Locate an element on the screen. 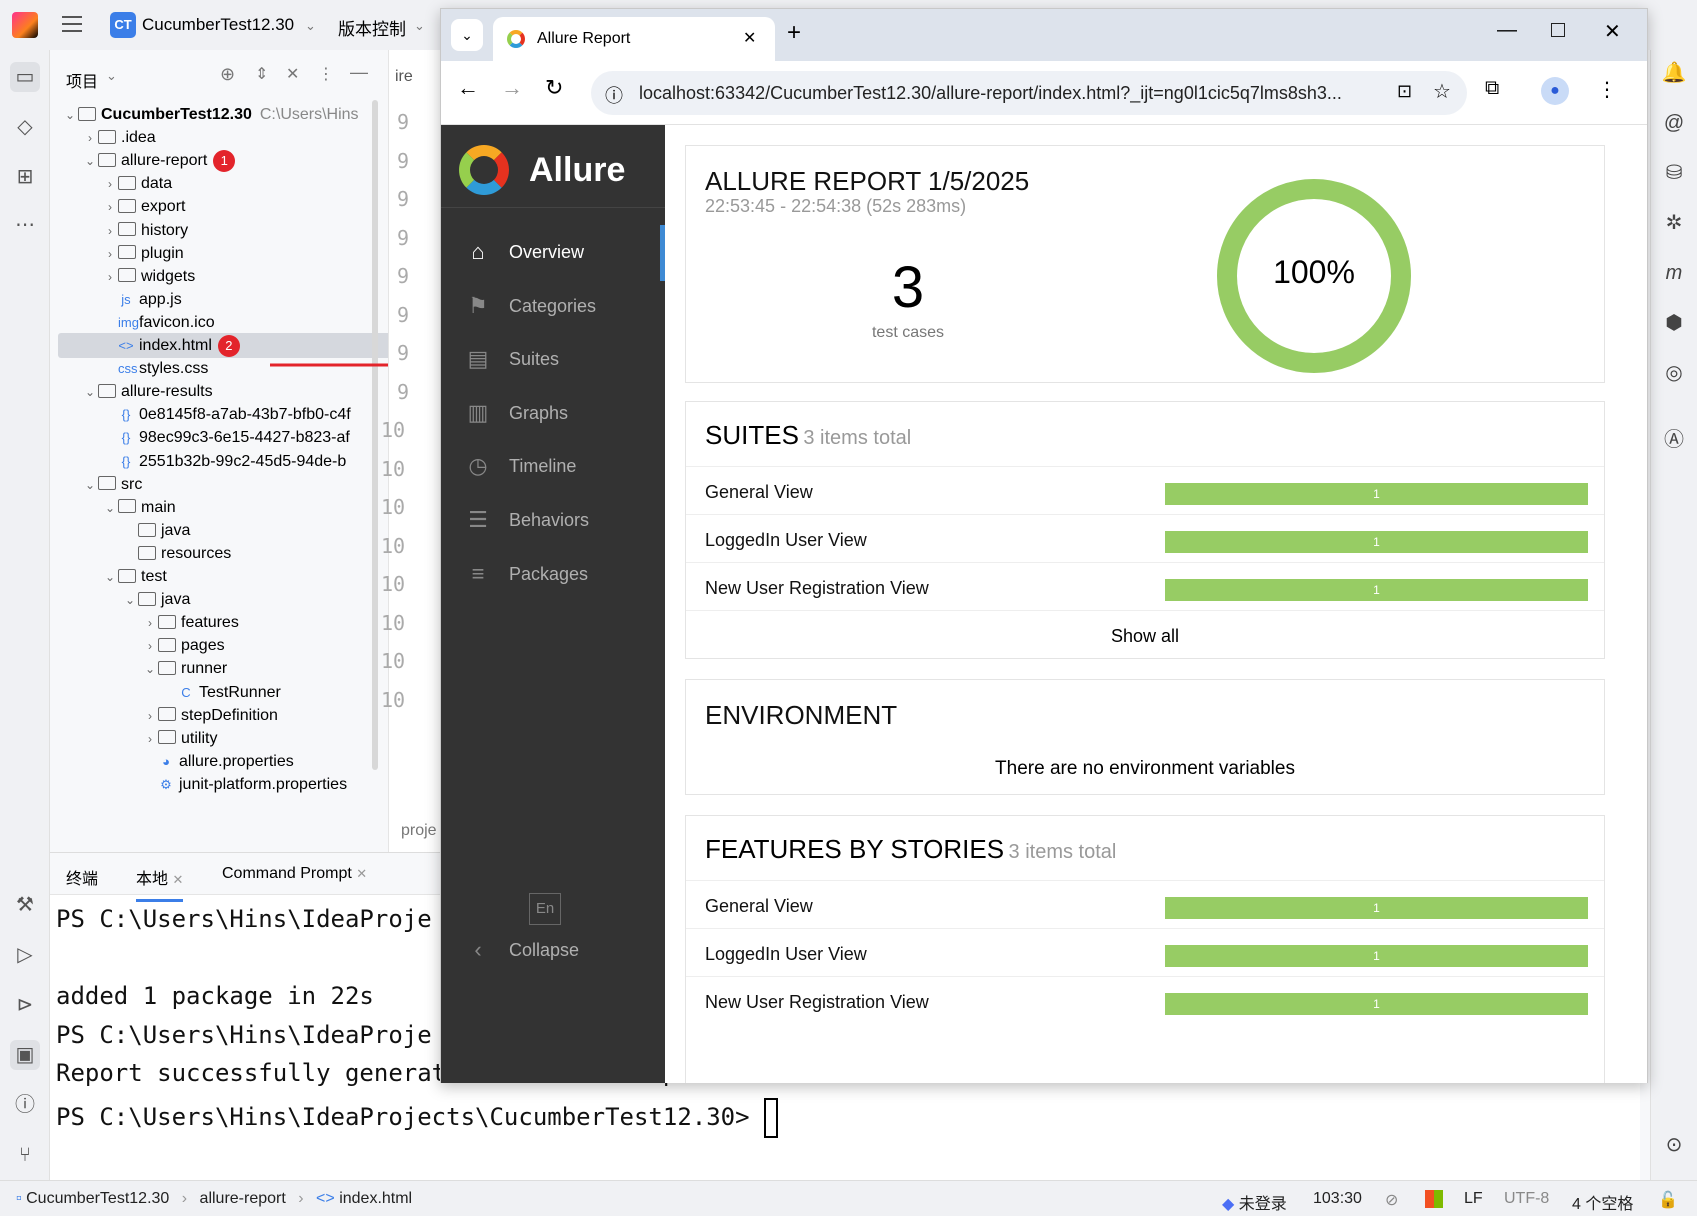  project-badge: CT is located at coordinates (123, 25).